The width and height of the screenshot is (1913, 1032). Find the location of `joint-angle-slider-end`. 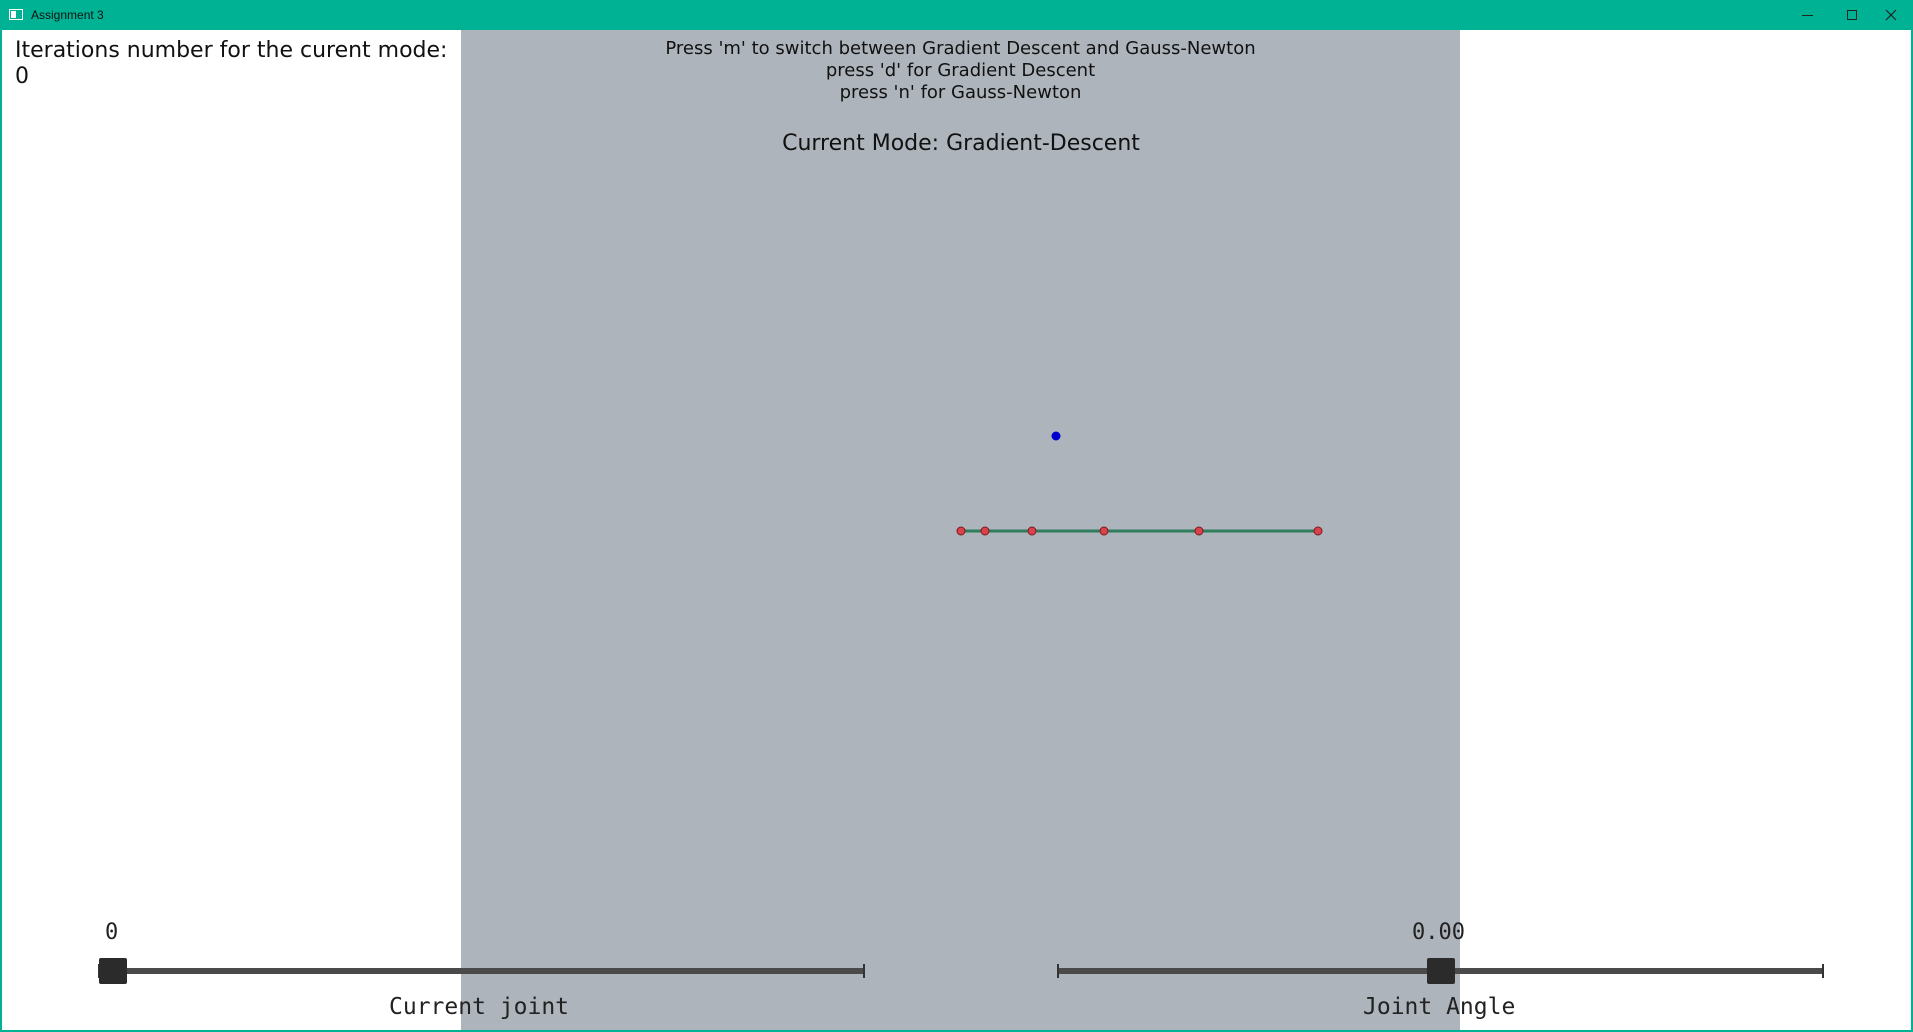

joint-angle-slider-end is located at coordinates (1823, 971).